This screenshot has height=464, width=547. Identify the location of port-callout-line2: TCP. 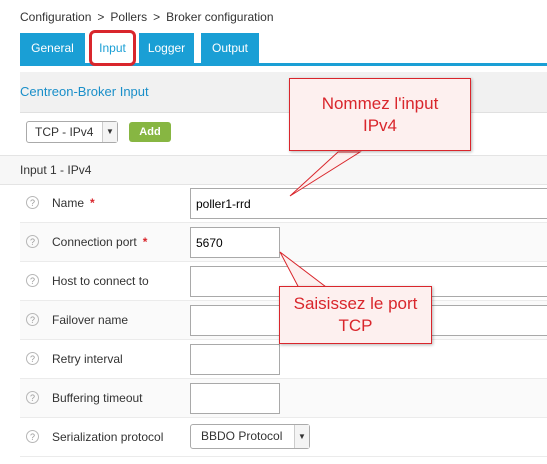
(355, 325).